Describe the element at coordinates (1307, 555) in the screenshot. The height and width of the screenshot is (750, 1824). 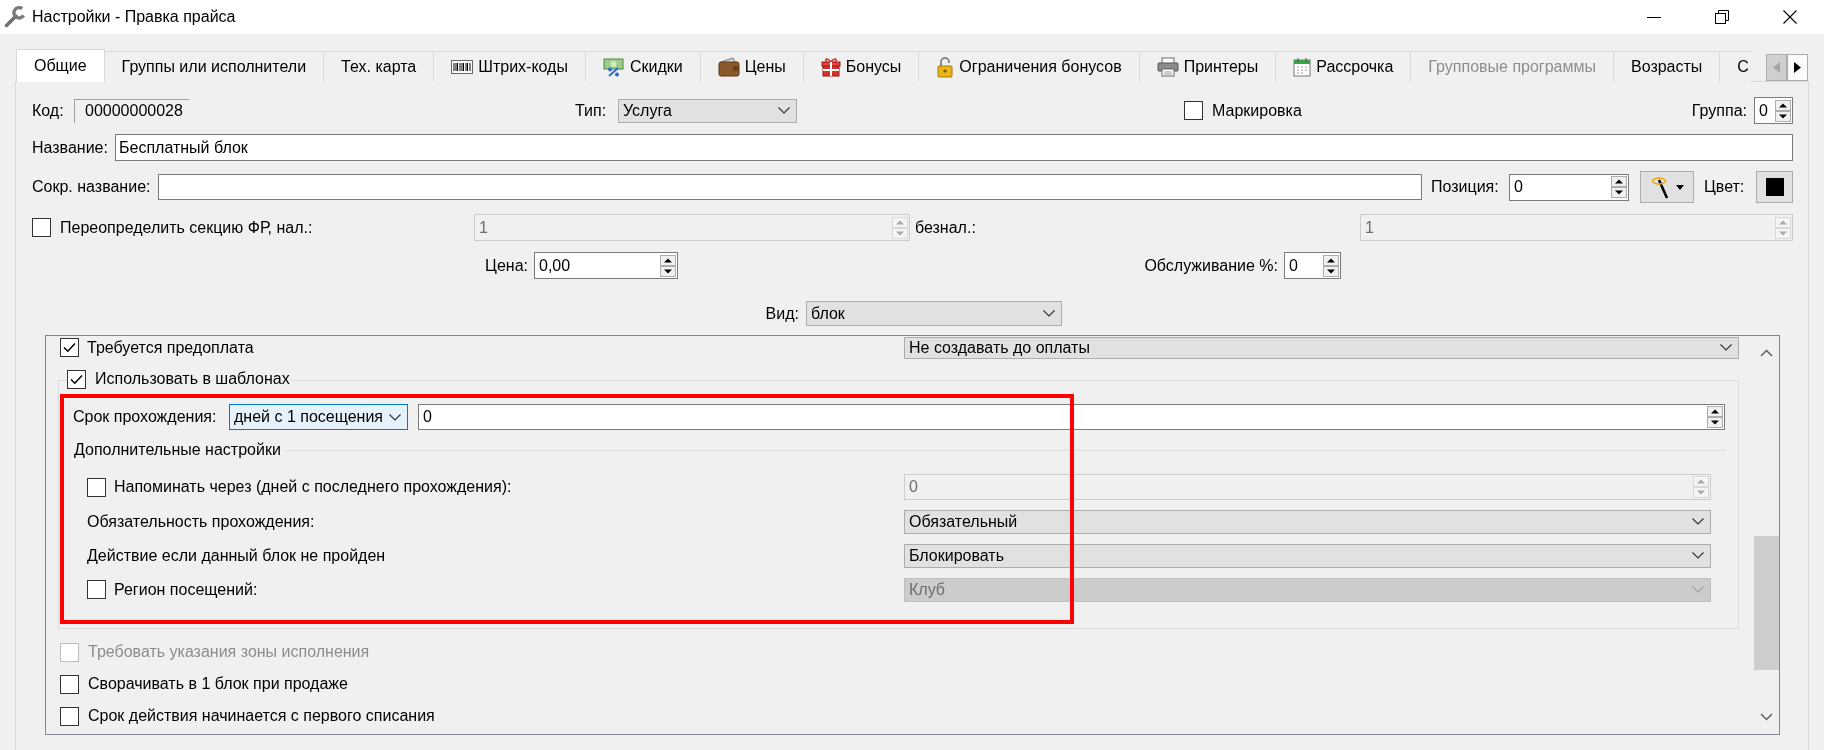
I see `setting-select: Блокировать` at that location.